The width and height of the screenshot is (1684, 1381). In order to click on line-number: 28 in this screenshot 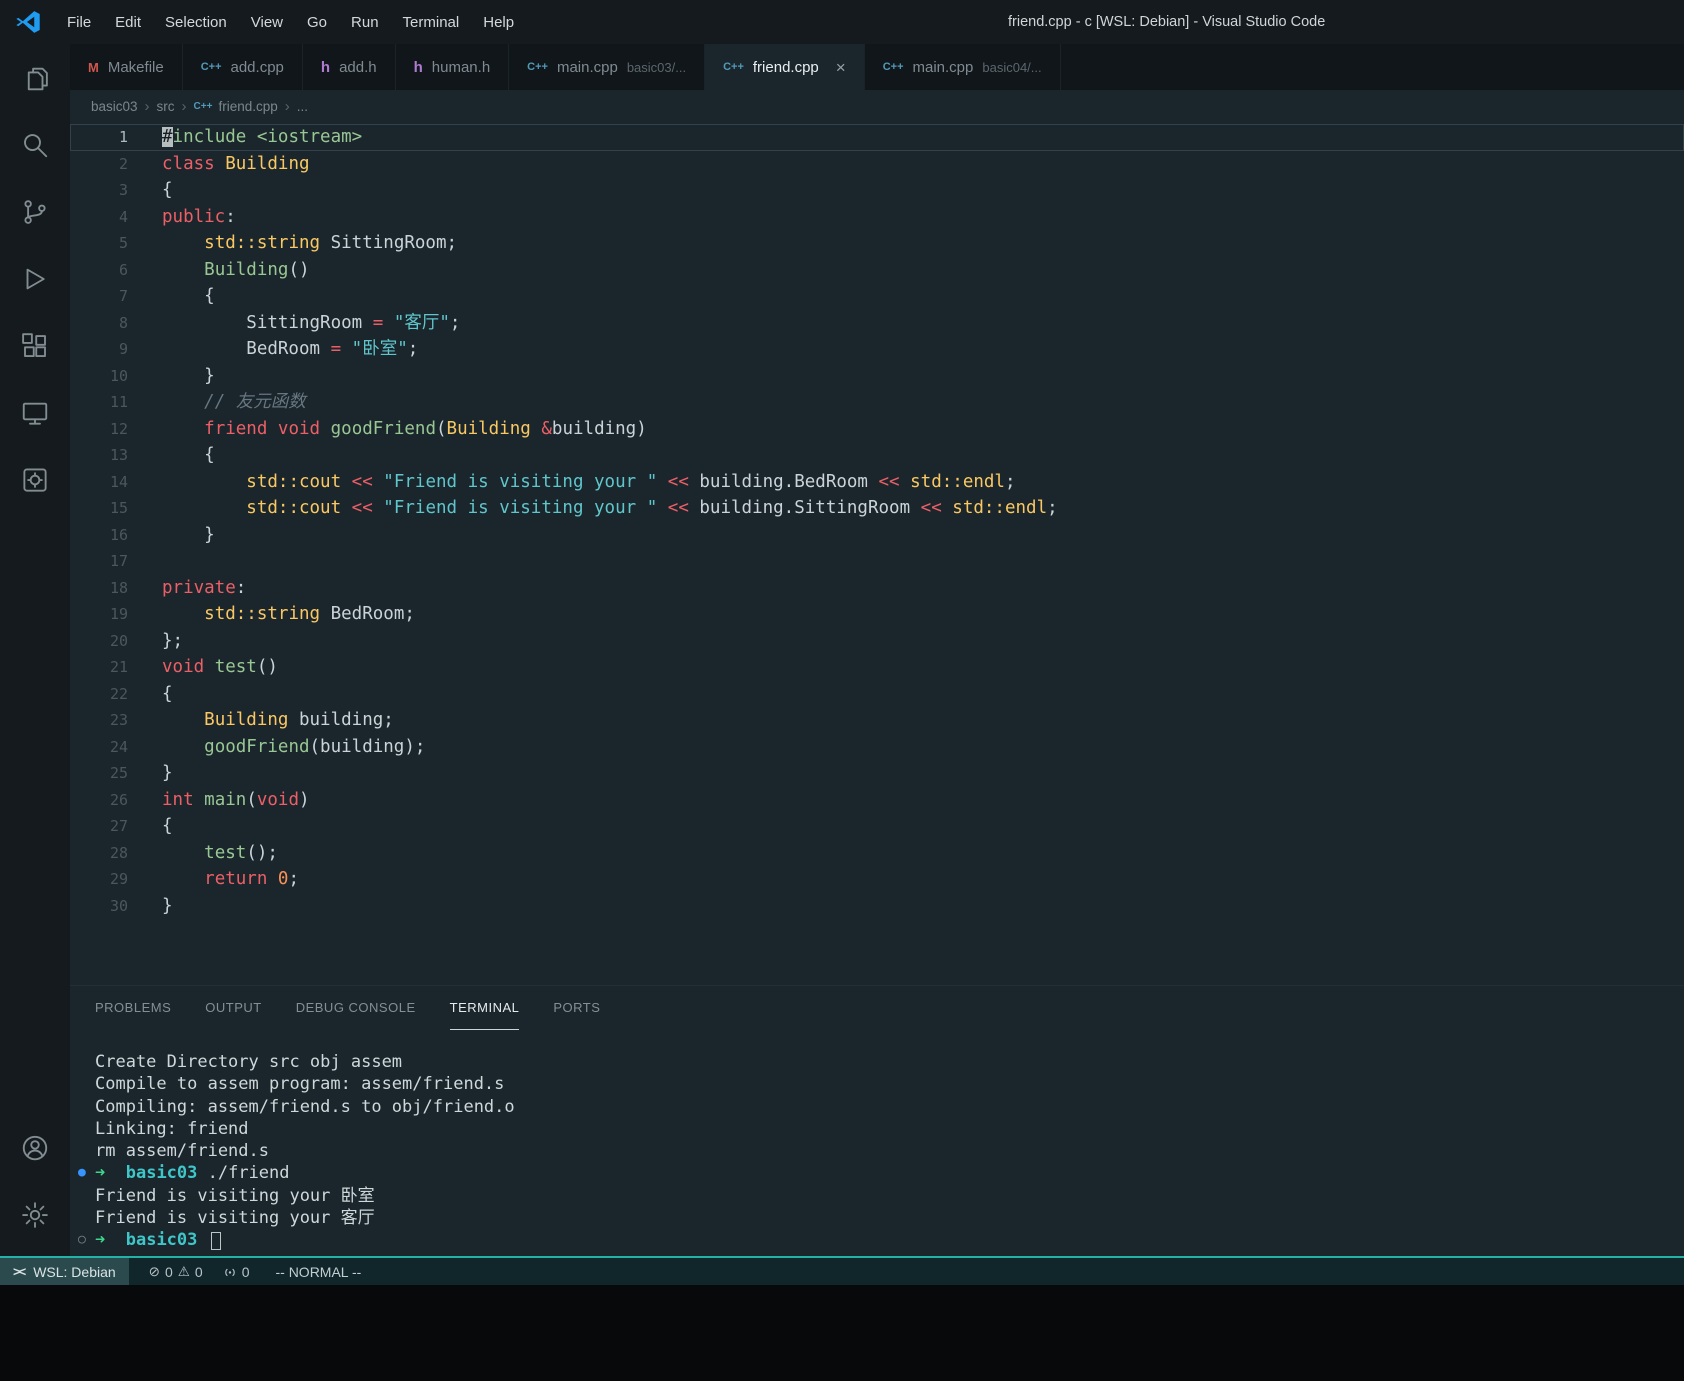, I will do `click(99, 853)`.